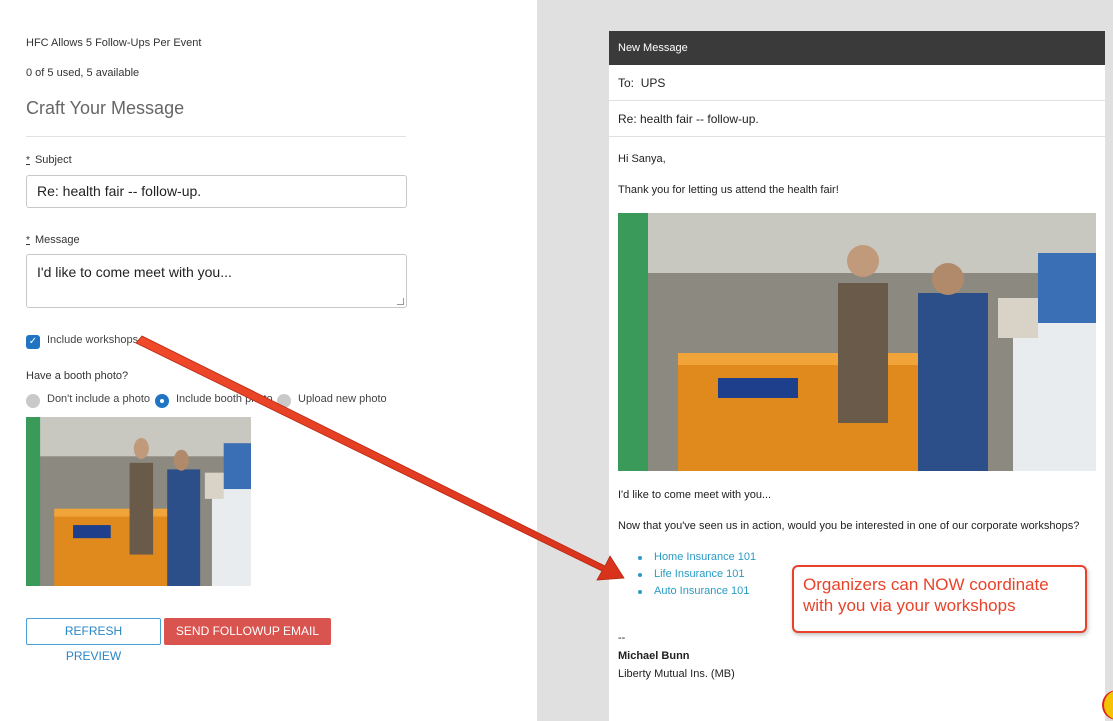 This screenshot has width=1113, height=721. I want to click on radio-no-photo-label: Don't include a photo, so click(99, 399).